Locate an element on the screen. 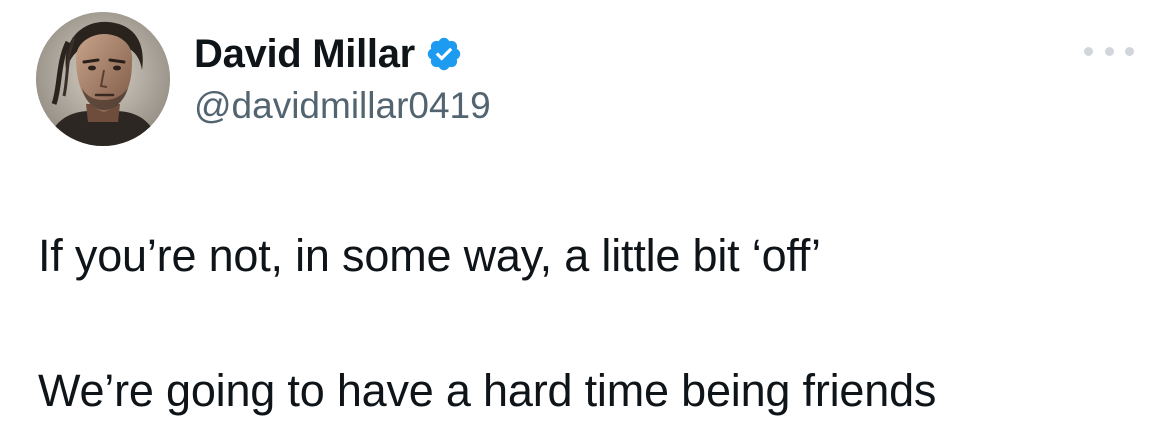 The width and height of the screenshot is (1170, 439). author-name-row: David Millar is located at coordinates (328, 54).